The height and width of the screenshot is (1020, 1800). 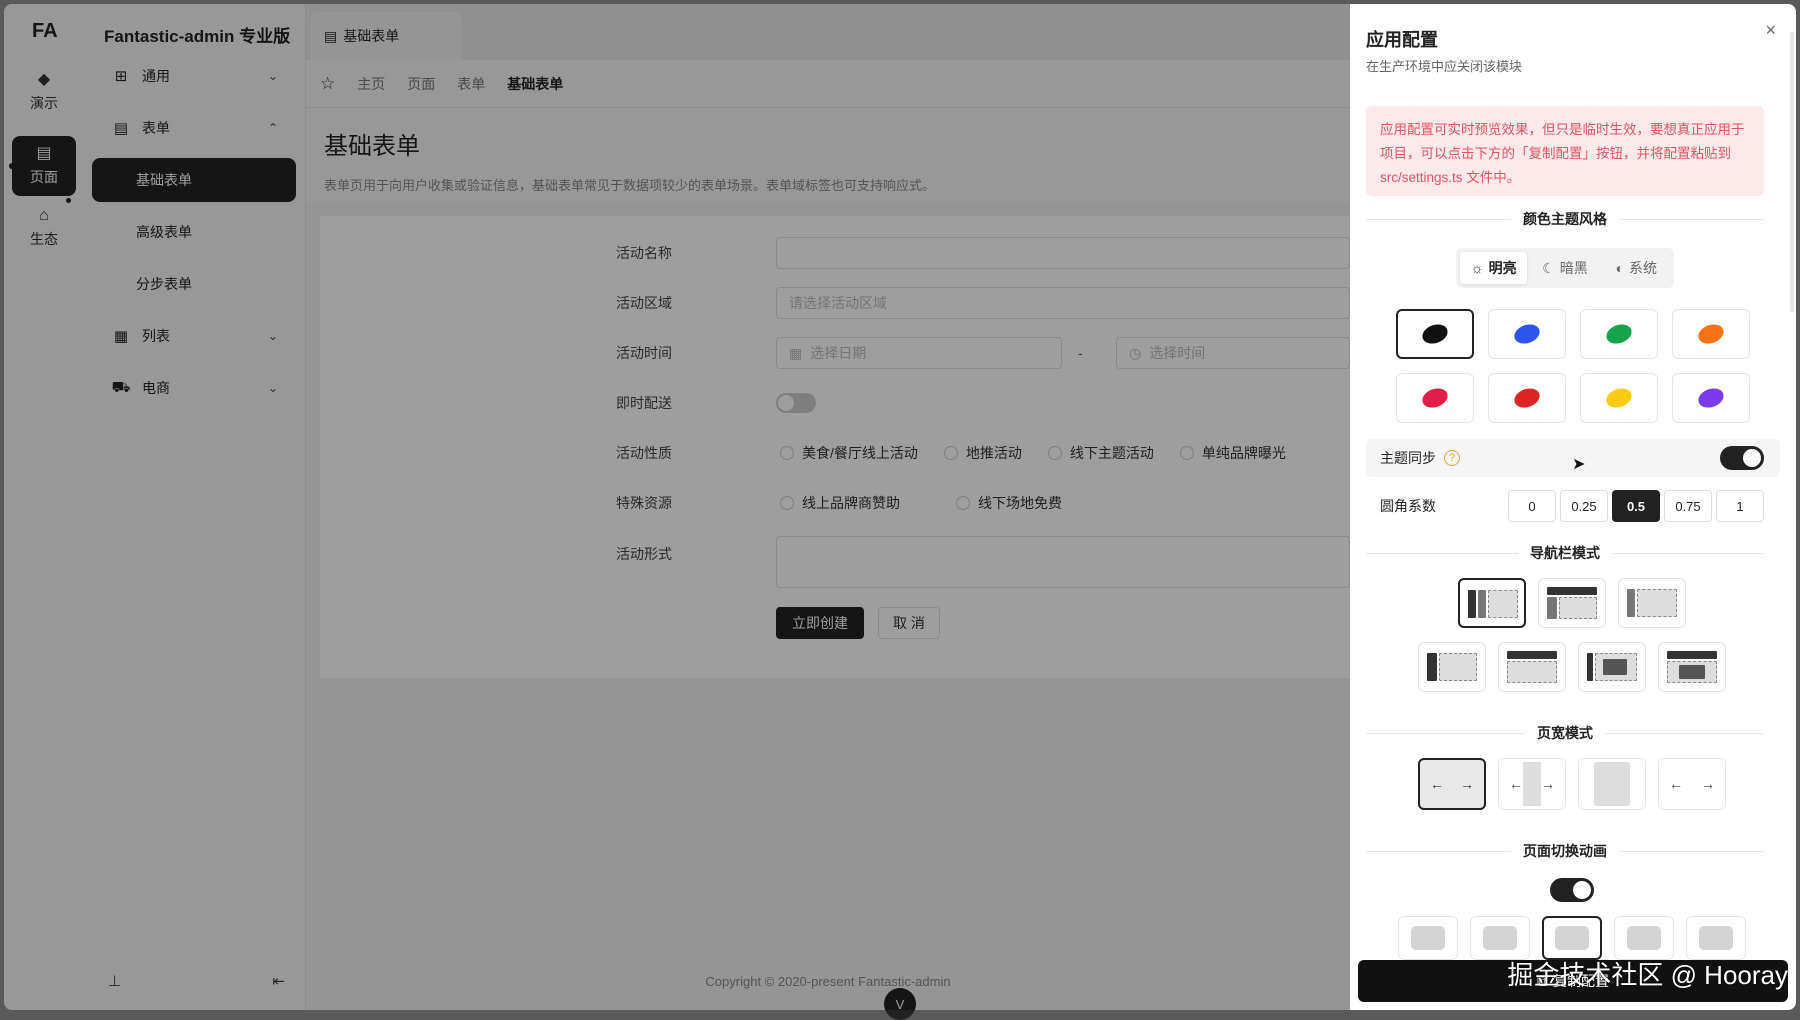 I want to click on radius-row: 圆角系数 0 0.25 0.5 0.75 1, so click(x=1573, y=506).